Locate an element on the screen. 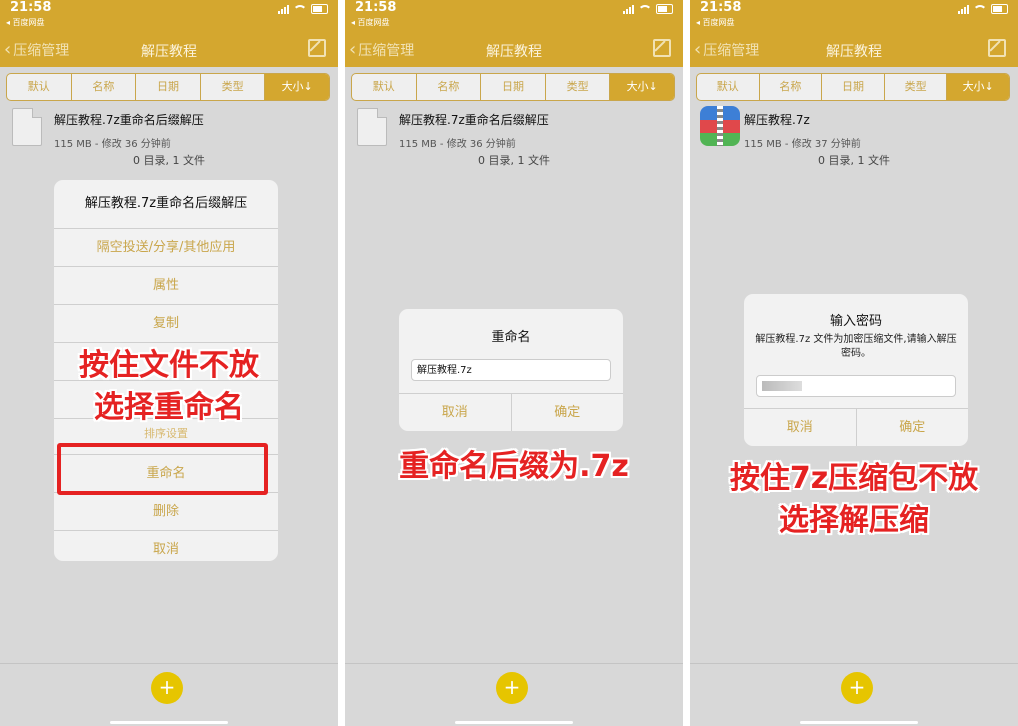 This screenshot has width=1018, height=726. rename-input: 解压教程.7z is located at coordinates (511, 370).